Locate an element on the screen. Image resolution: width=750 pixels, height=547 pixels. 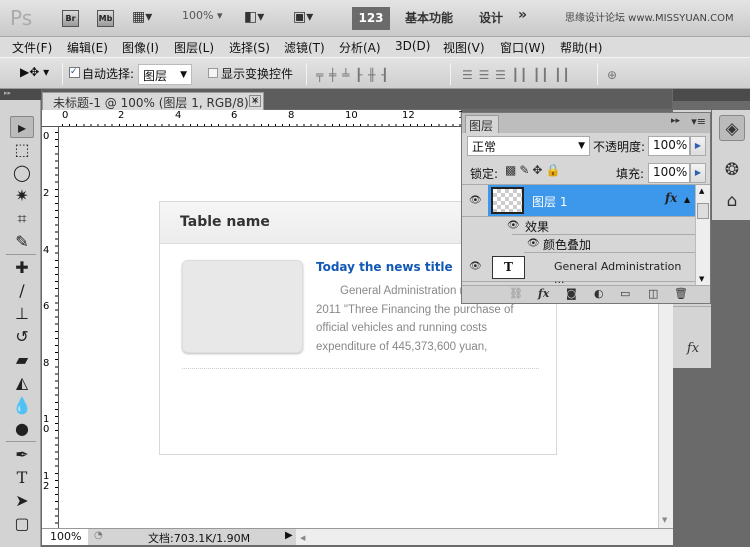
pen-tool-icon: ✒ is located at coordinates (22, 455).